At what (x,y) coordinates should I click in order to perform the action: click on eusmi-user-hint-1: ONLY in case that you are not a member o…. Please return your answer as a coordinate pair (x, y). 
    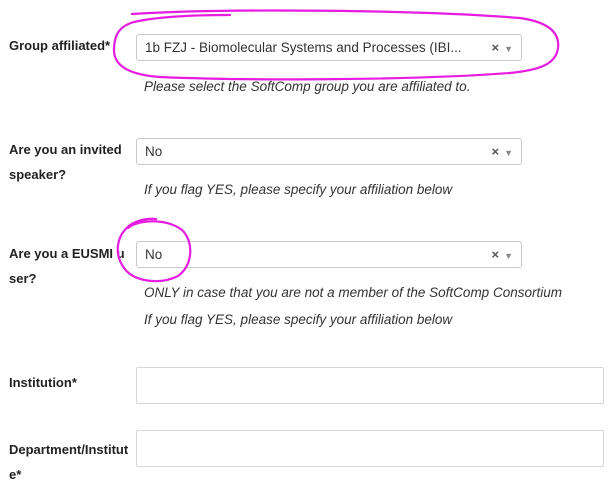
    Looking at the image, I should click on (353, 292).